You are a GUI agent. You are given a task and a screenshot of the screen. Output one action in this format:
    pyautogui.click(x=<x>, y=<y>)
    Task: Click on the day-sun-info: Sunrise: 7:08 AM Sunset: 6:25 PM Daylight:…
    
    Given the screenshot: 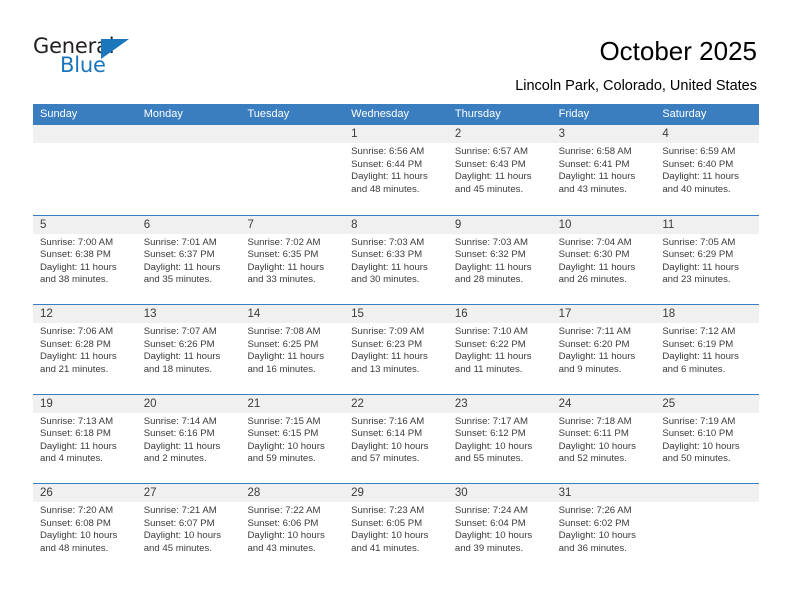 What is the action you would take?
    pyautogui.click(x=292, y=349)
    